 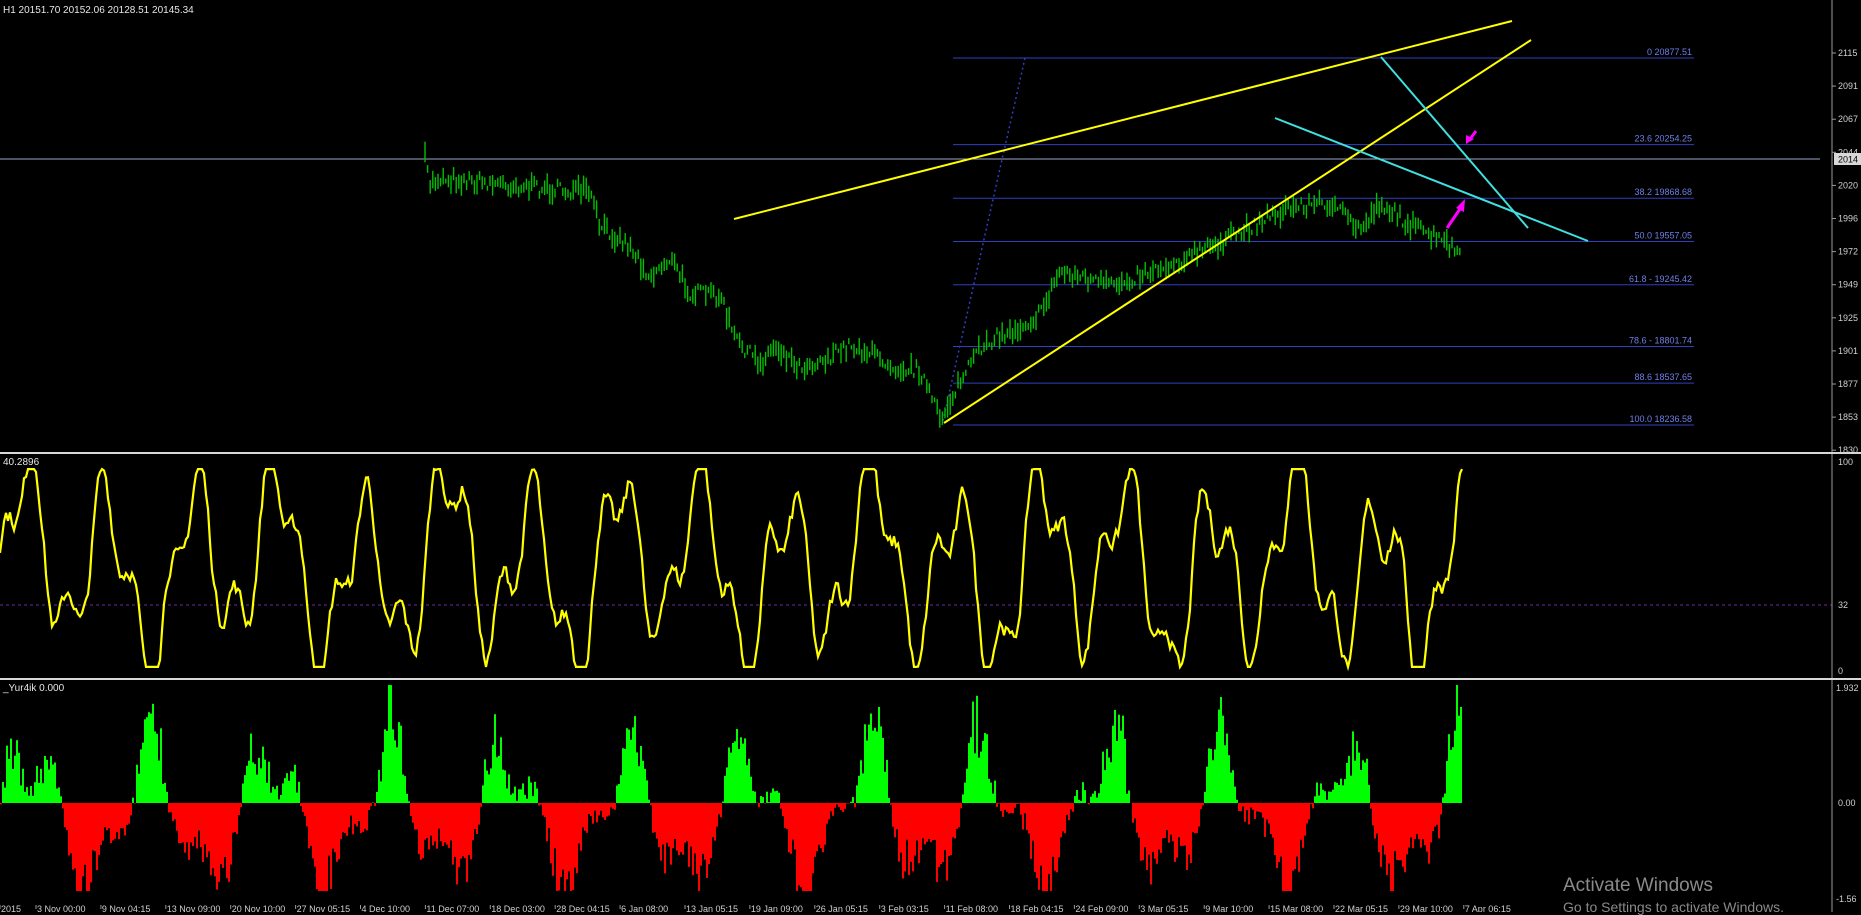 I want to click on fib-level-label: 88.6 18537.65, so click(x=1663, y=377).